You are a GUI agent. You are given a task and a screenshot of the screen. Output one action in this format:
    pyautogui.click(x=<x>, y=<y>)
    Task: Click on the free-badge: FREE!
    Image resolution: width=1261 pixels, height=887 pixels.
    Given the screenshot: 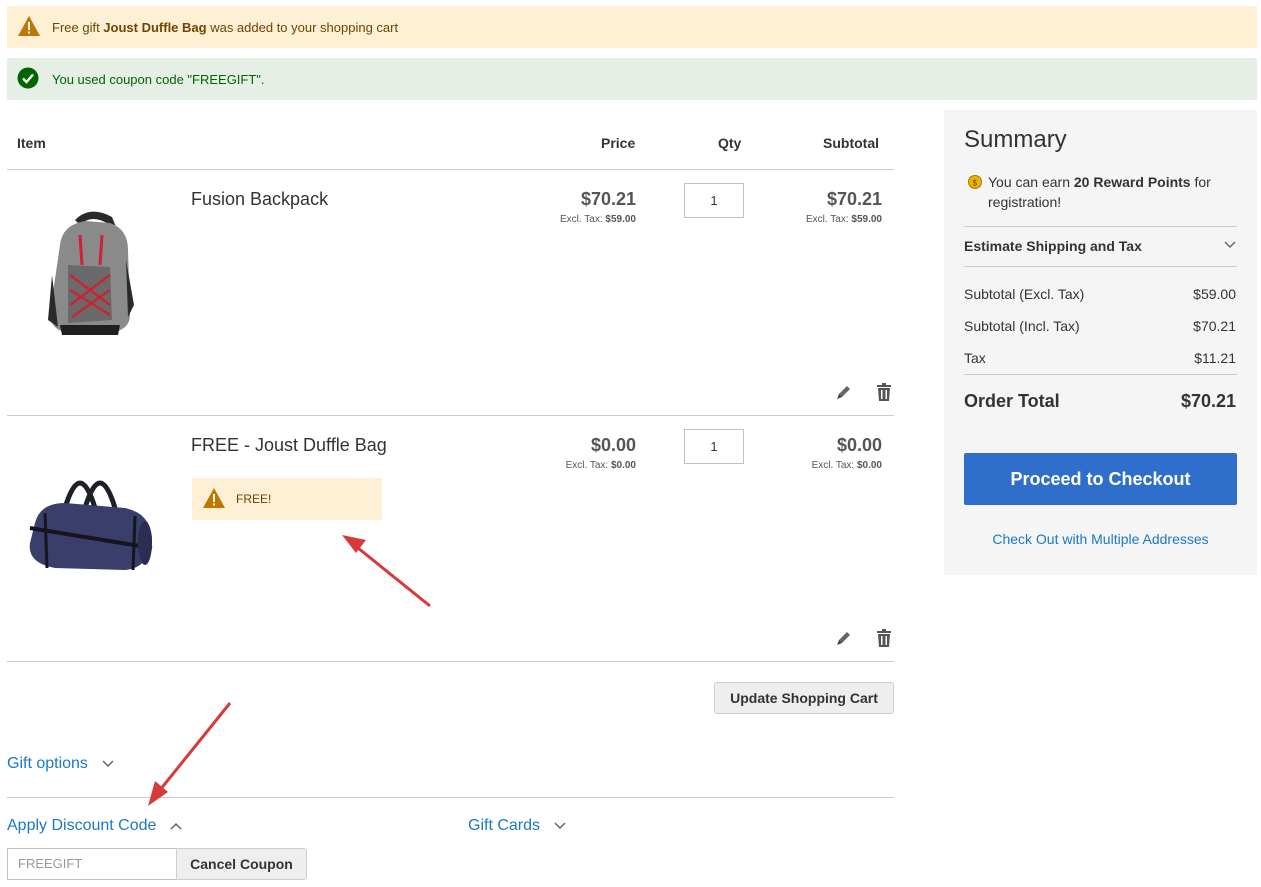 What is the action you would take?
    pyautogui.click(x=287, y=499)
    